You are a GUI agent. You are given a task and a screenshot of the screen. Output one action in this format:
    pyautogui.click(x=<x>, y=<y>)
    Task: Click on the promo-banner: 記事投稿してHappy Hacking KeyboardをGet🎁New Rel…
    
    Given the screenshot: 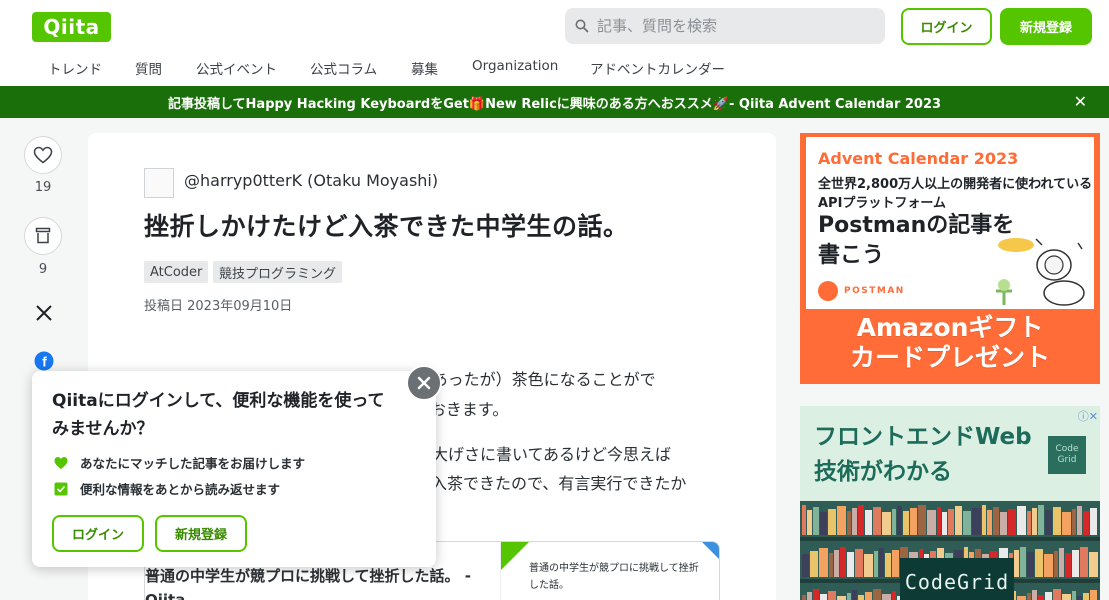 What is the action you would take?
    pyautogui.click(x=554, y=102)
    